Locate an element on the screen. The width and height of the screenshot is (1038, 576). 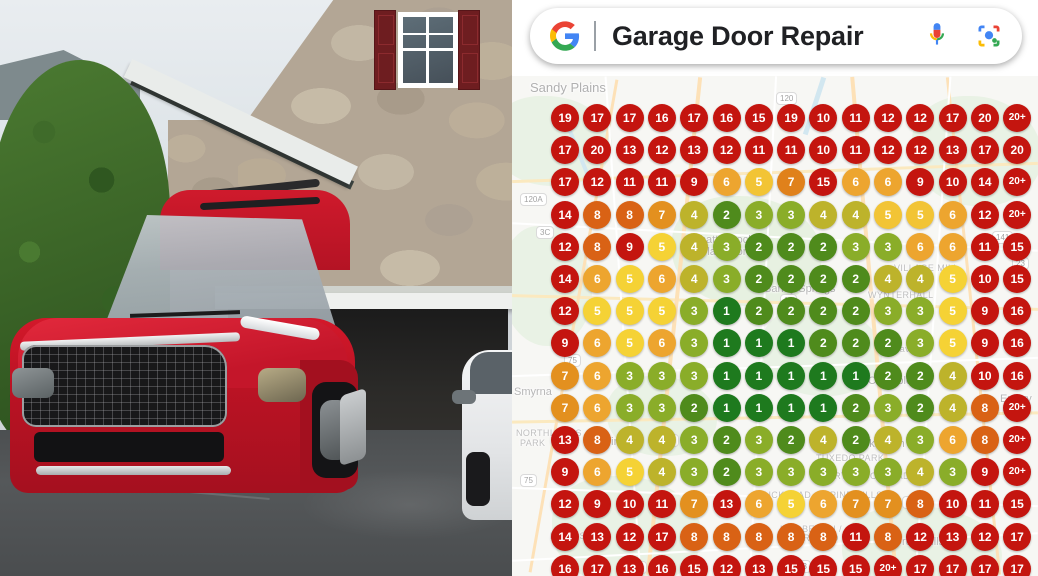
rank-pin: 20 is located at coordinates (984, 118).